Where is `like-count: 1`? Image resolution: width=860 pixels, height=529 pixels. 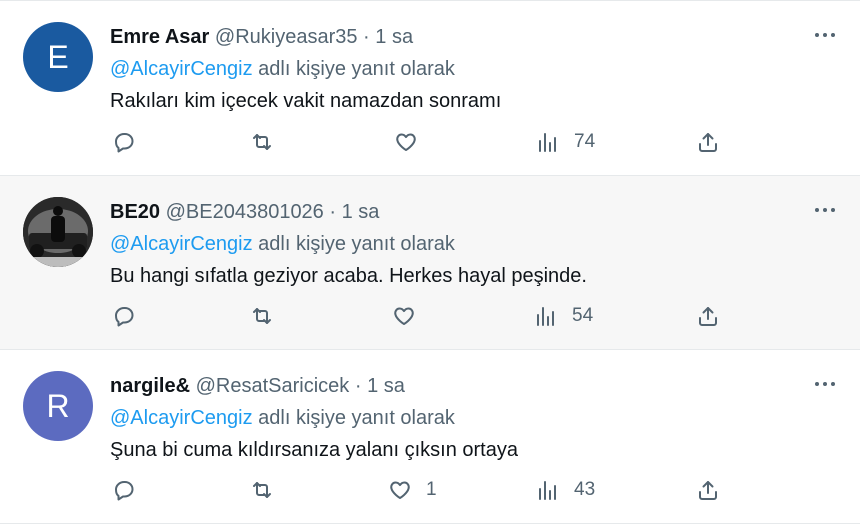
like-count: 1 is located at coordinates (431, 489).